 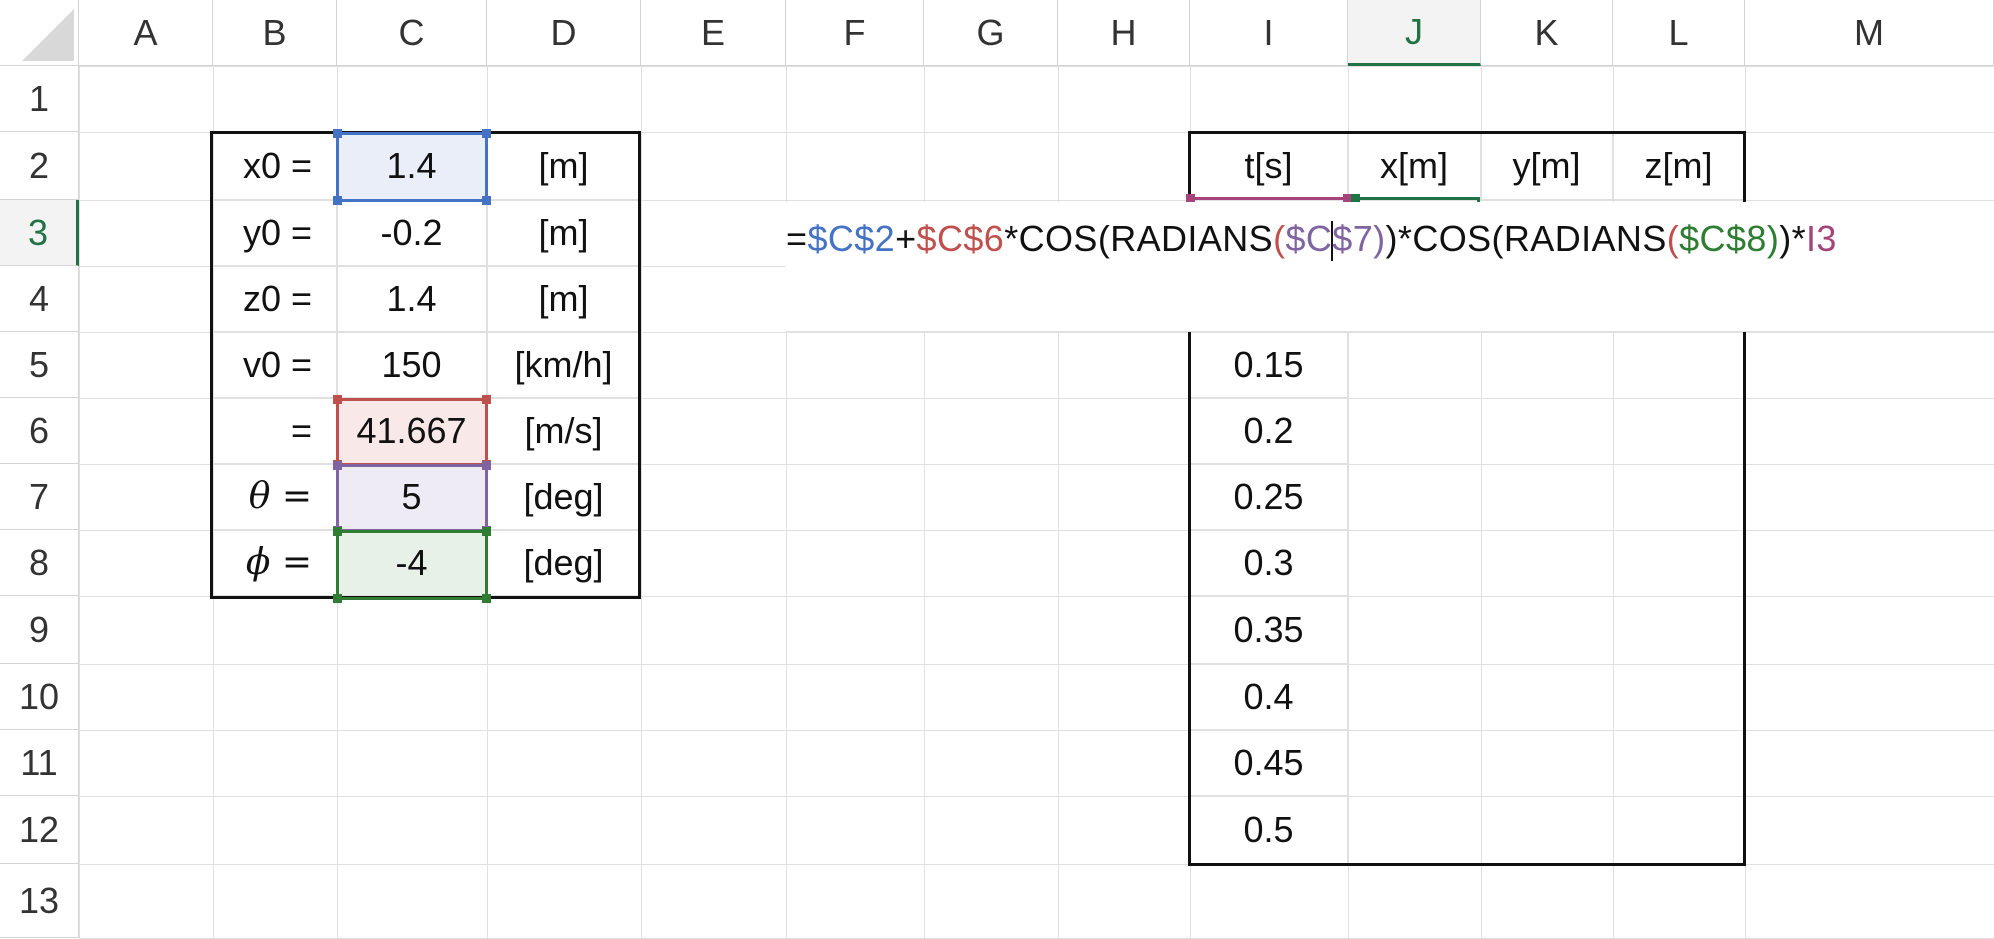 I want to click on column-header-k: K, so click(x=1547, y=33).